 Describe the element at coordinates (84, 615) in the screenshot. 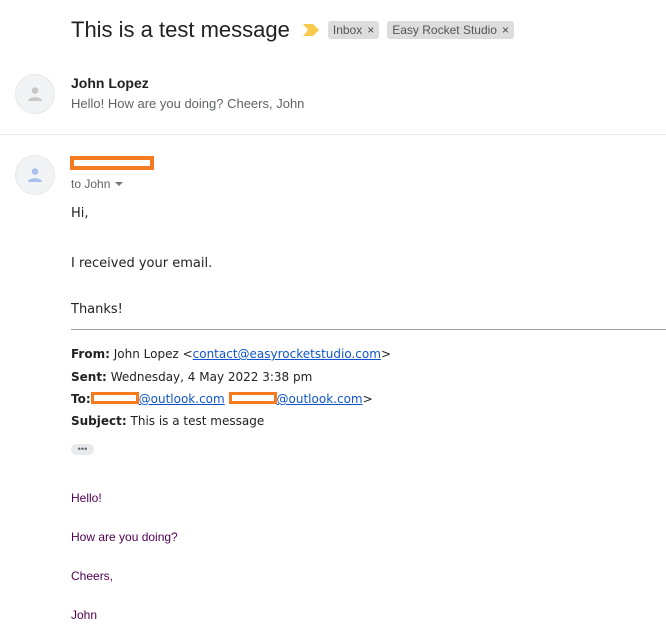

I see `quoted-line: John` at that location.